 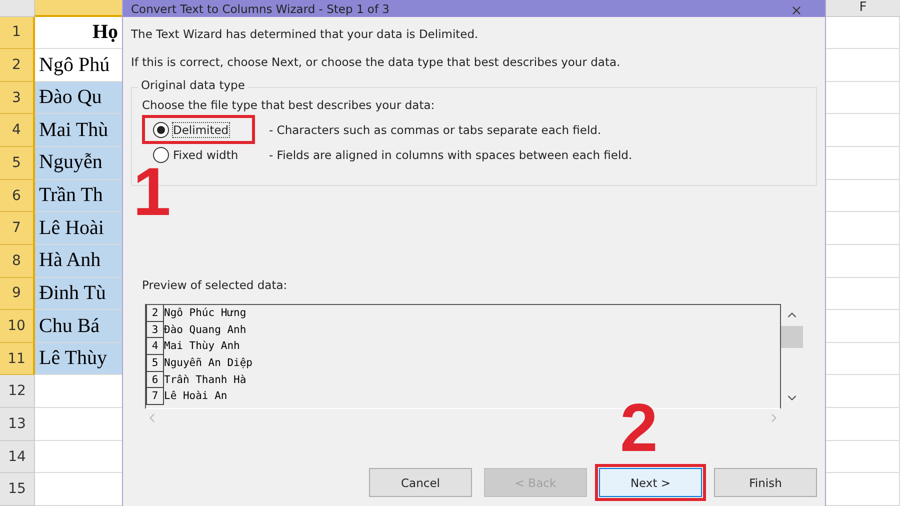 What do you see at coordinates (17, 326) in the screenshot?
I see `row-header: 10` at bounding box center [17, 326].